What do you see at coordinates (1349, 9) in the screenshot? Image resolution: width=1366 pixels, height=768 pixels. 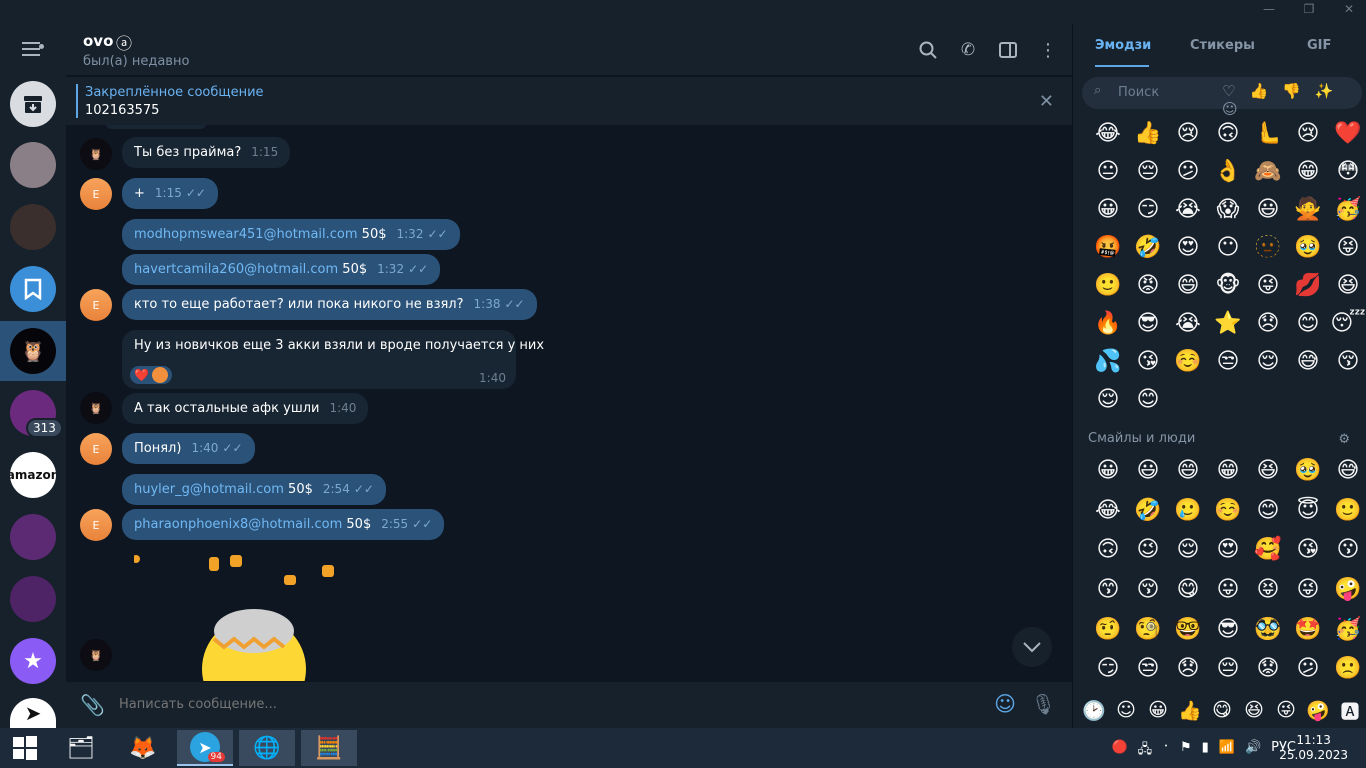 I see `close-window-icon: ✕` at bounding box center [1349, 9].